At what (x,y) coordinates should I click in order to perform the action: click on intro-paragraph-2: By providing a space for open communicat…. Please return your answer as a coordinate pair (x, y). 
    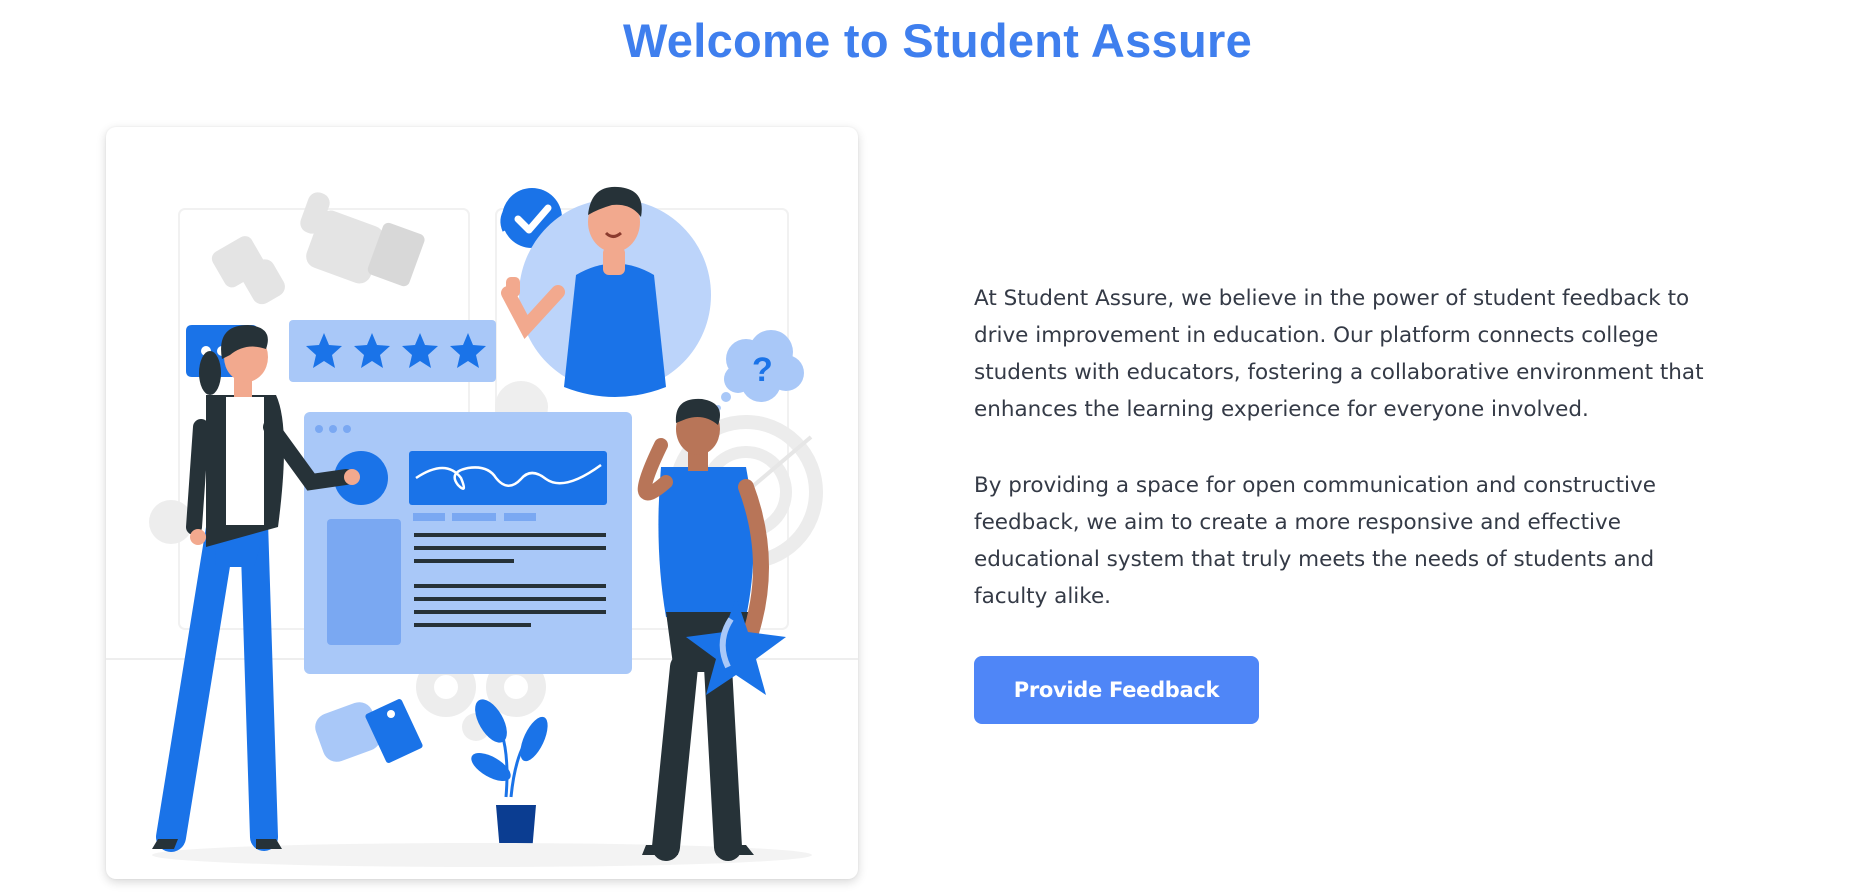
    Looking at the image, I should click on (1315, 541).